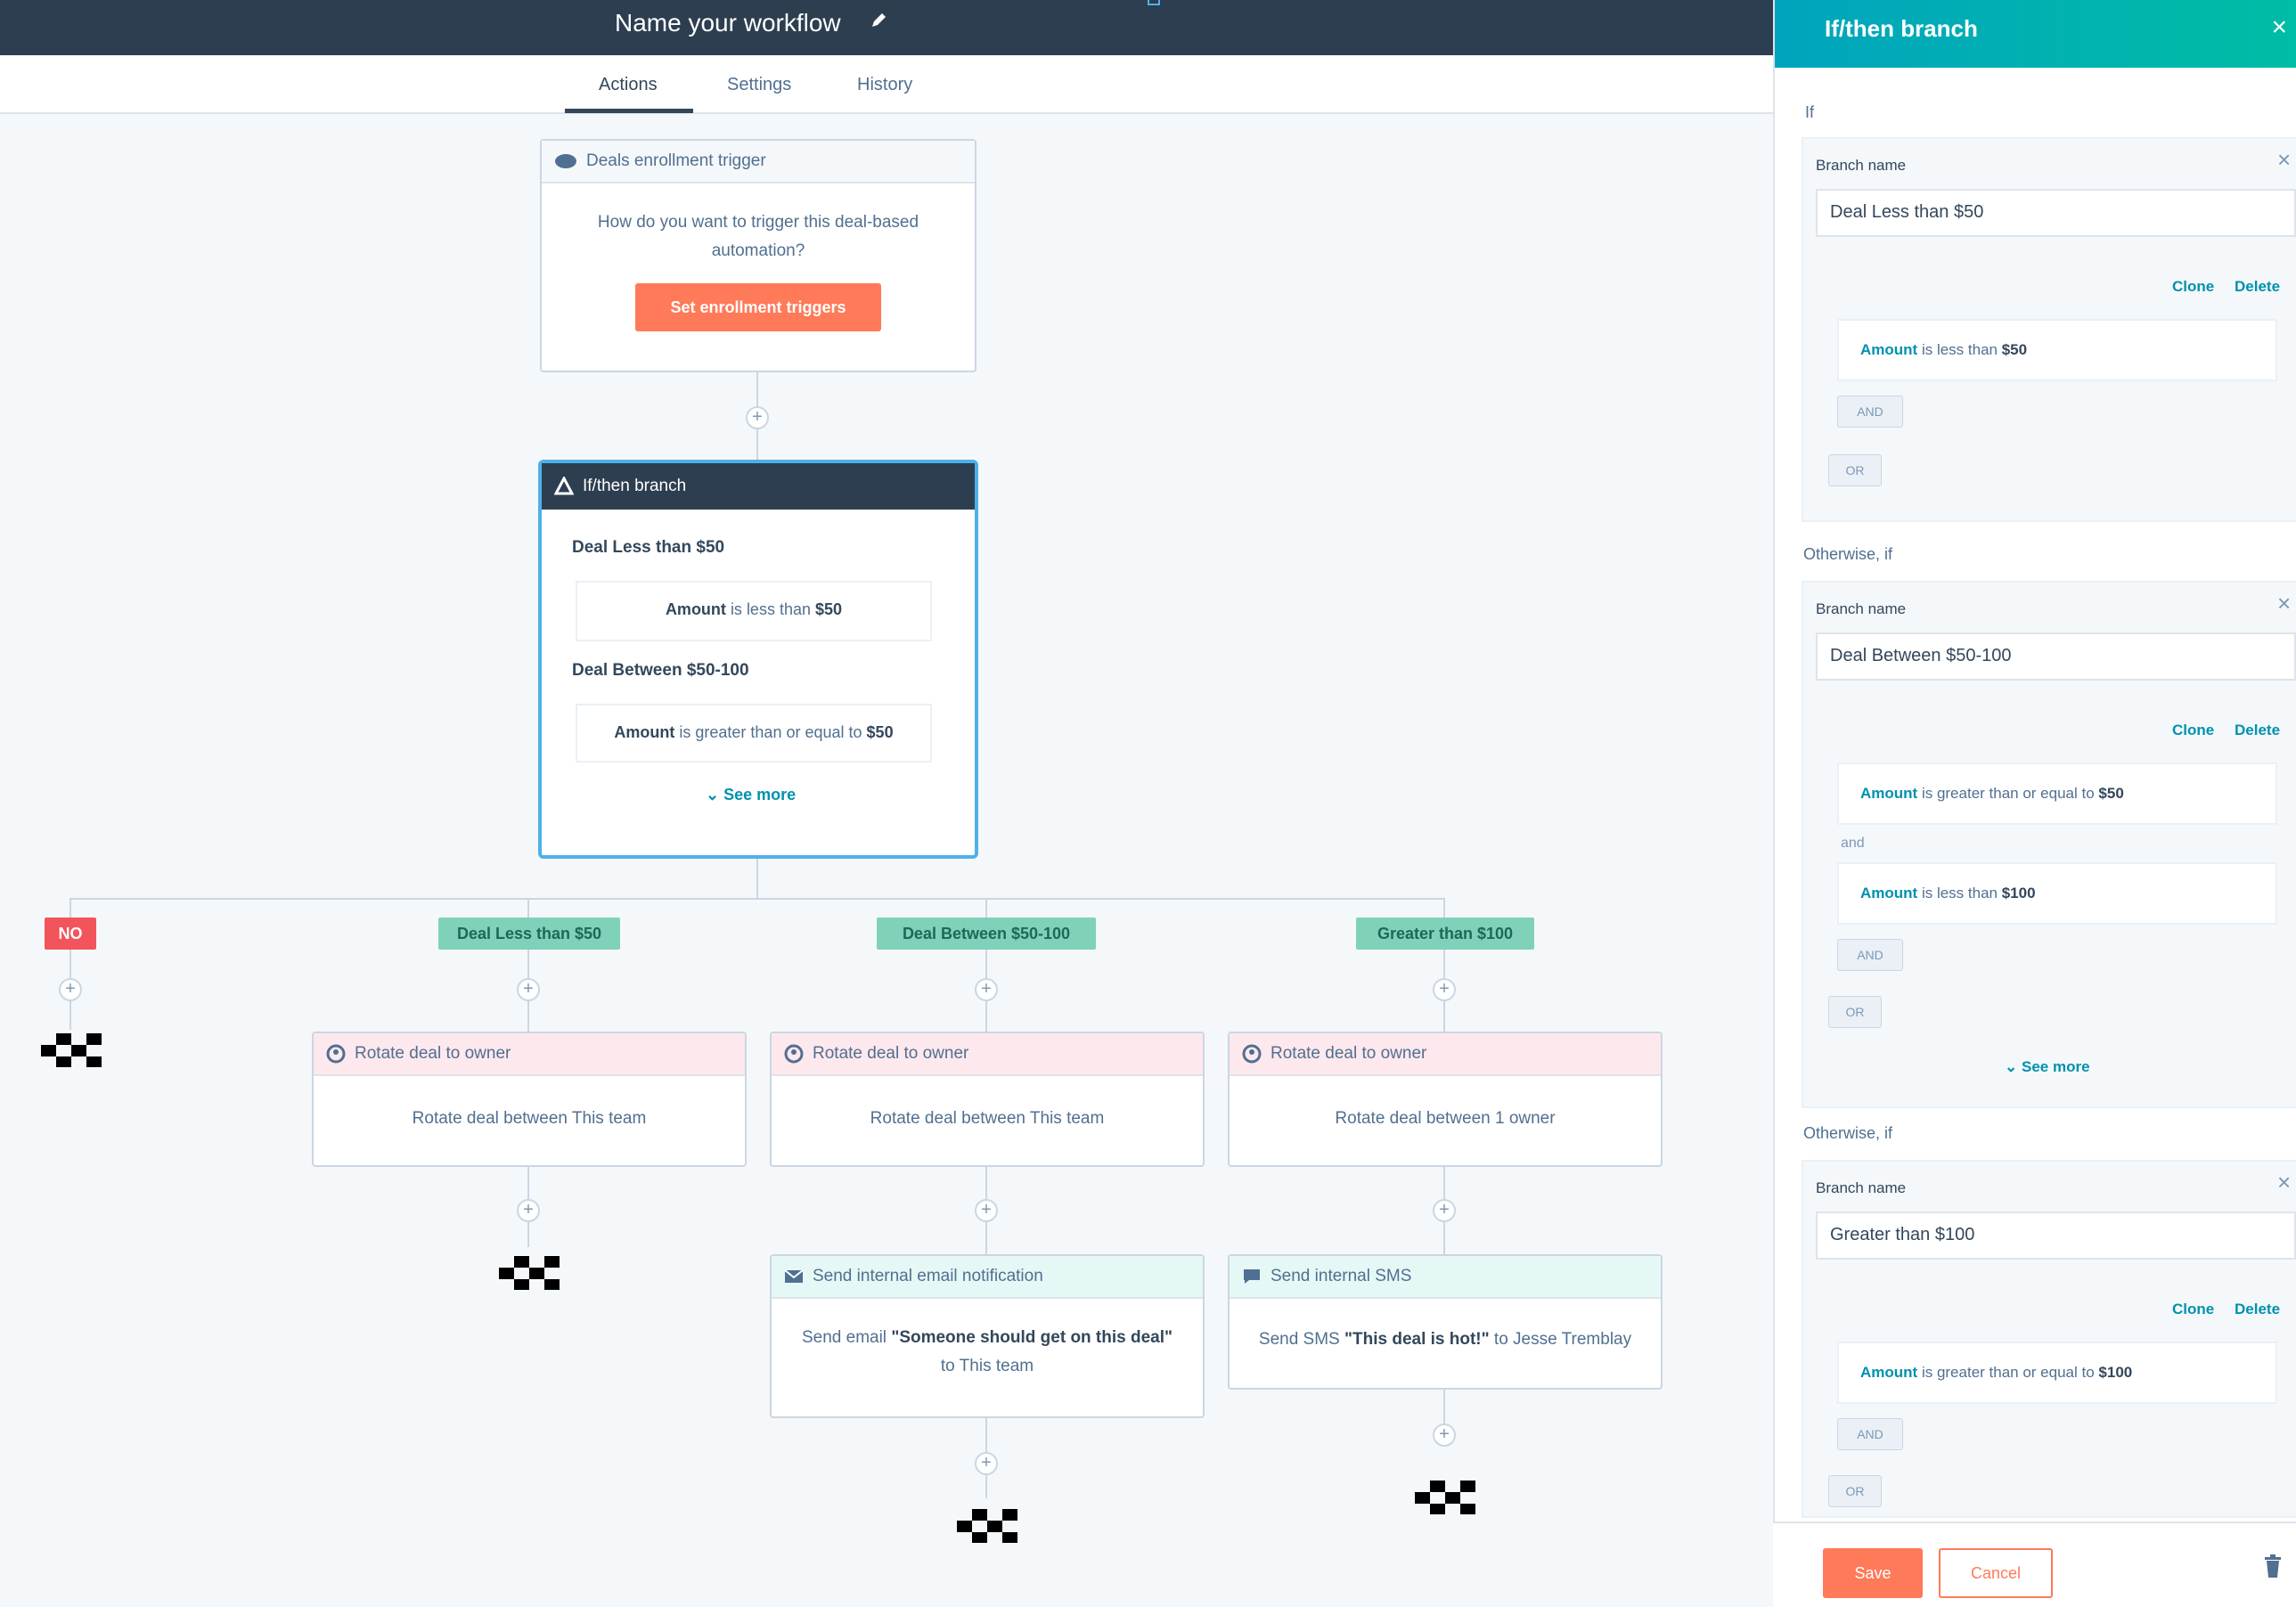 The width and height of the screenshot is (2296, 1607). I want to click on and-connector-text: and, so click(1853, 843).